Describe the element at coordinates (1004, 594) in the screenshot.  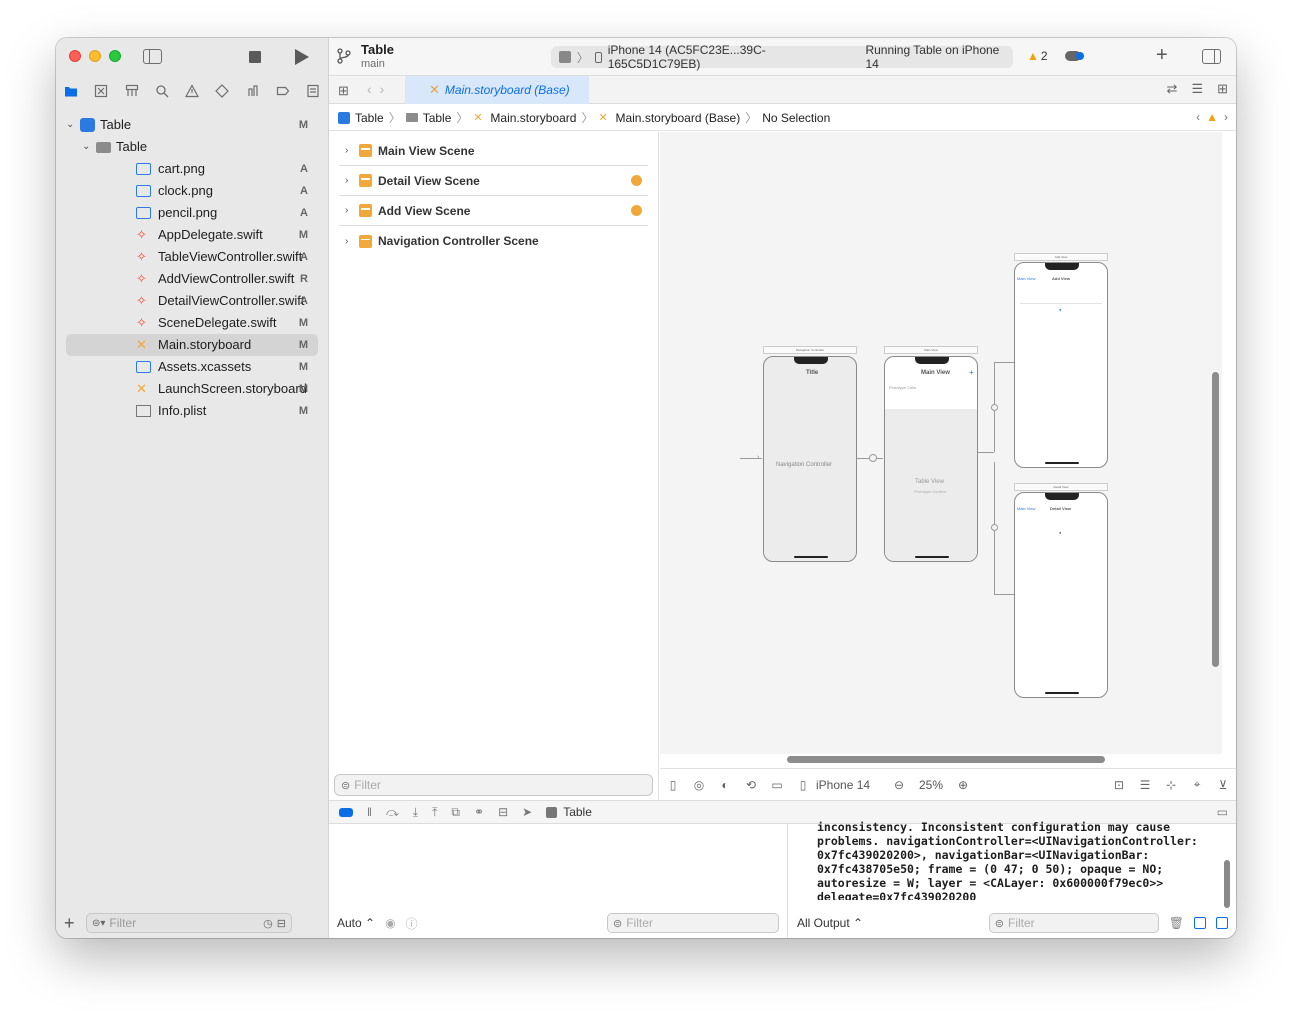
I see `show-segue-detail` at that location.